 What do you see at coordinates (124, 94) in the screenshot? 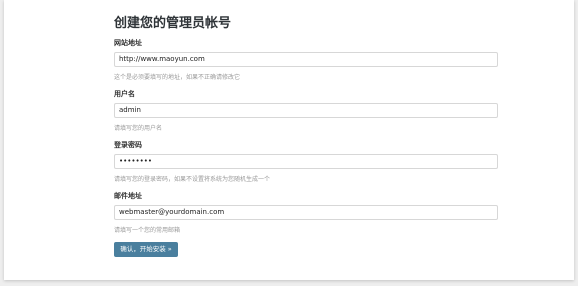
I see `username-label: 用户名` at bounding box center [124, 94].